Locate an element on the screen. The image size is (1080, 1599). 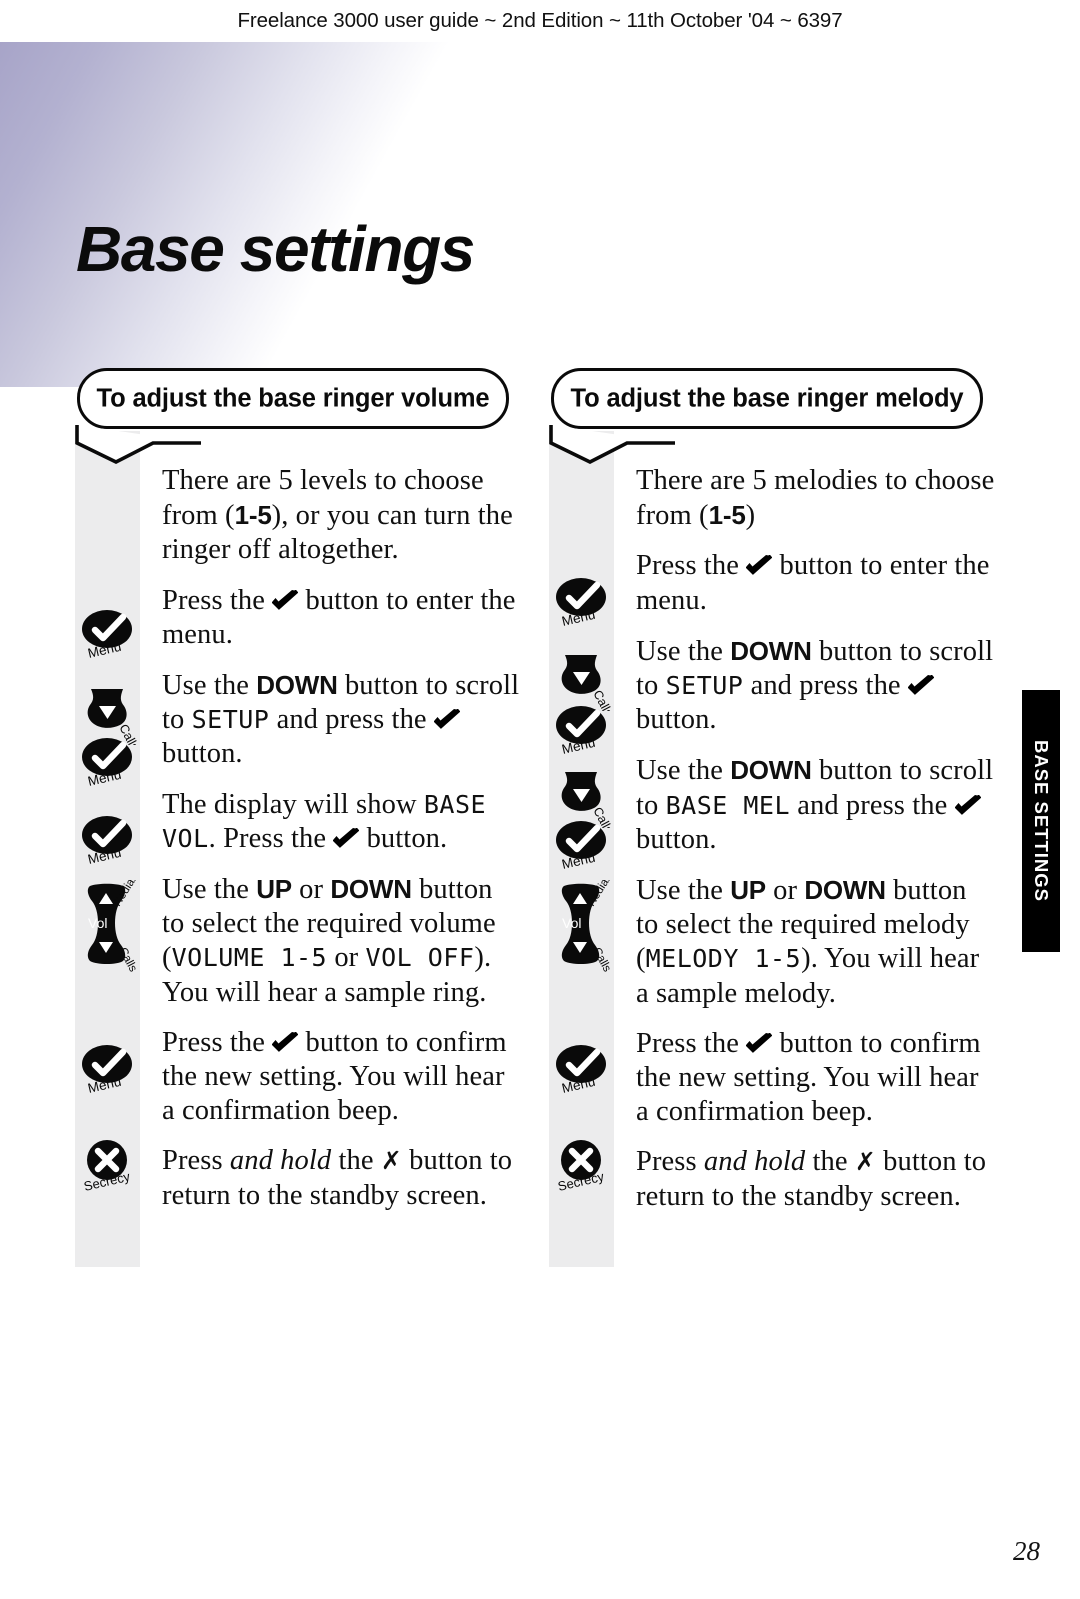
display-text: VOL OFF is located at coordinates (420, 958).